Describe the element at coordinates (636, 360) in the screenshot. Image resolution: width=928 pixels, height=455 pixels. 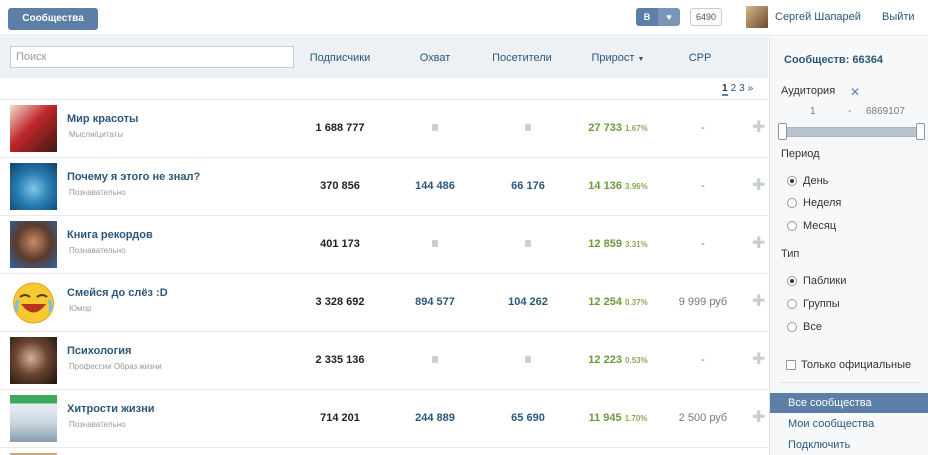
I see `growth-percent: 0.53%` at that location.